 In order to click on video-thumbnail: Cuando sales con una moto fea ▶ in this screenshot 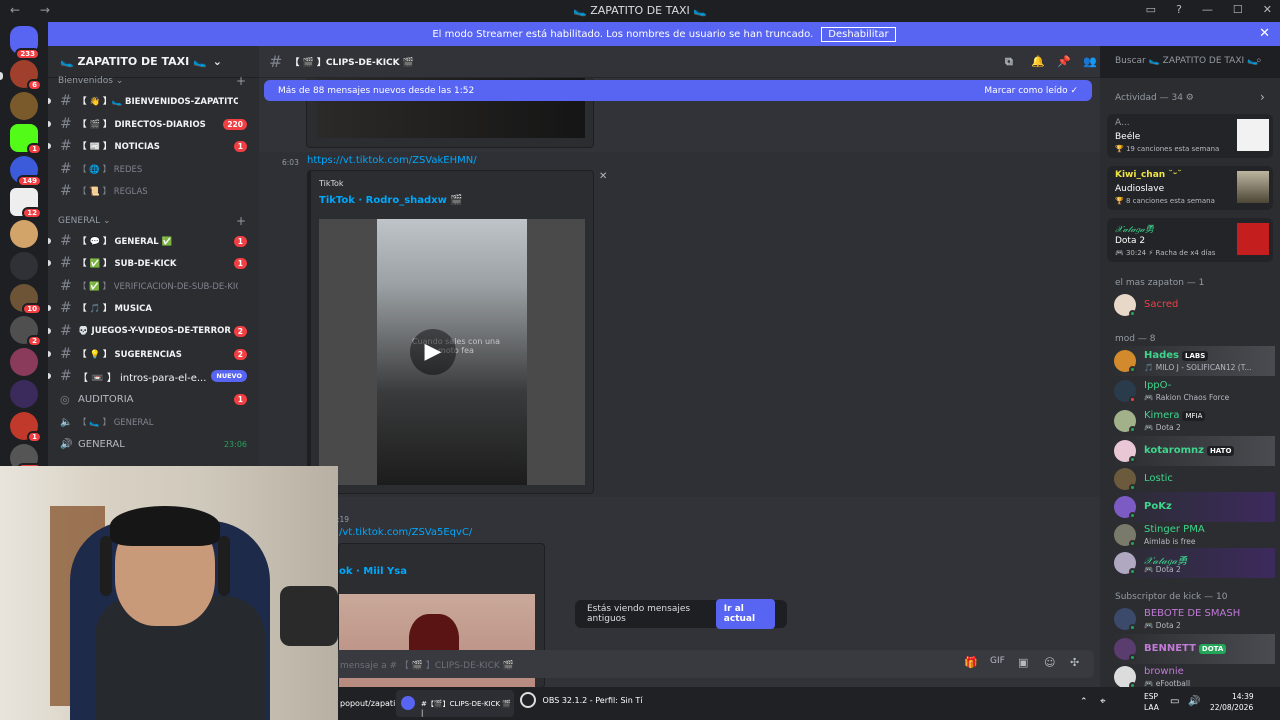, I will do `click(452, 352)`.